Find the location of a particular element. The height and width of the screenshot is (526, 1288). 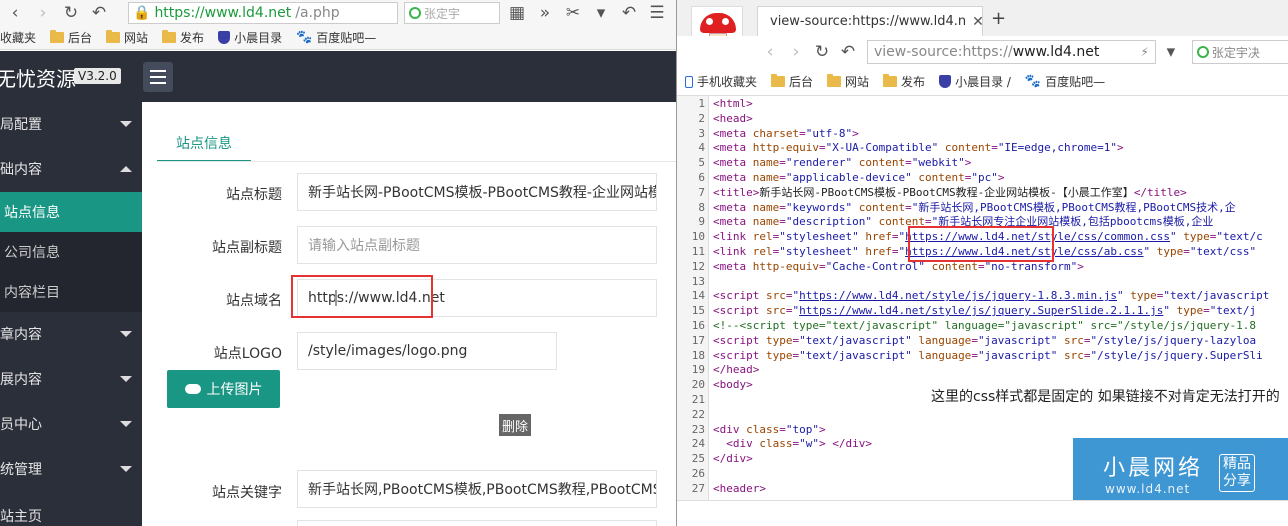

line-number: 17 is located at coordinates (698, 340).